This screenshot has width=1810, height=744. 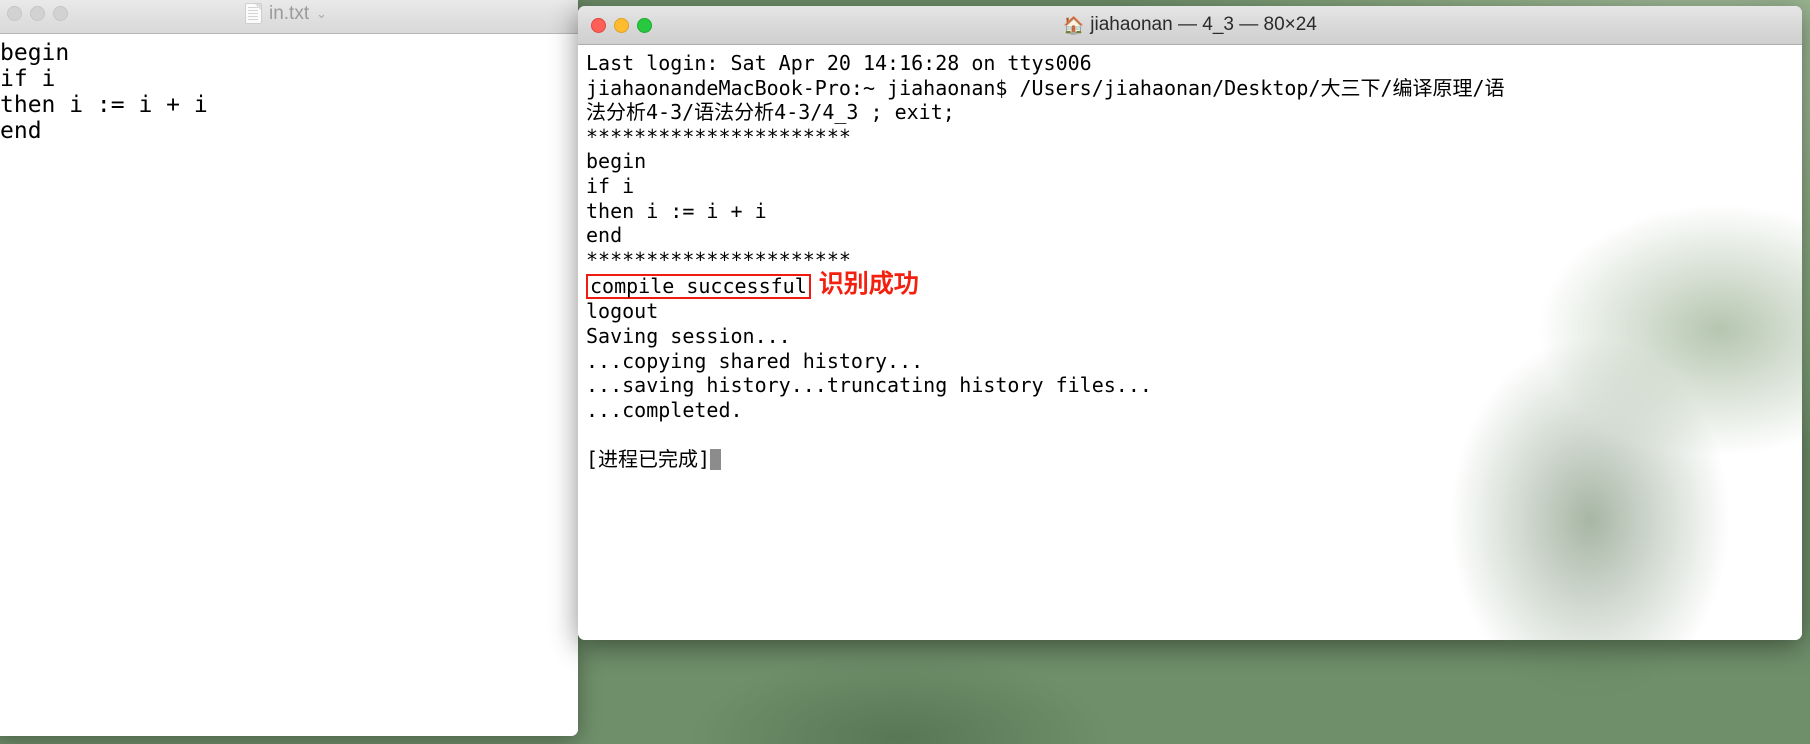 What do you see at coordinates (253, 13) in the screenshot?
I see `document-icon` at bounding box center [253, 13].